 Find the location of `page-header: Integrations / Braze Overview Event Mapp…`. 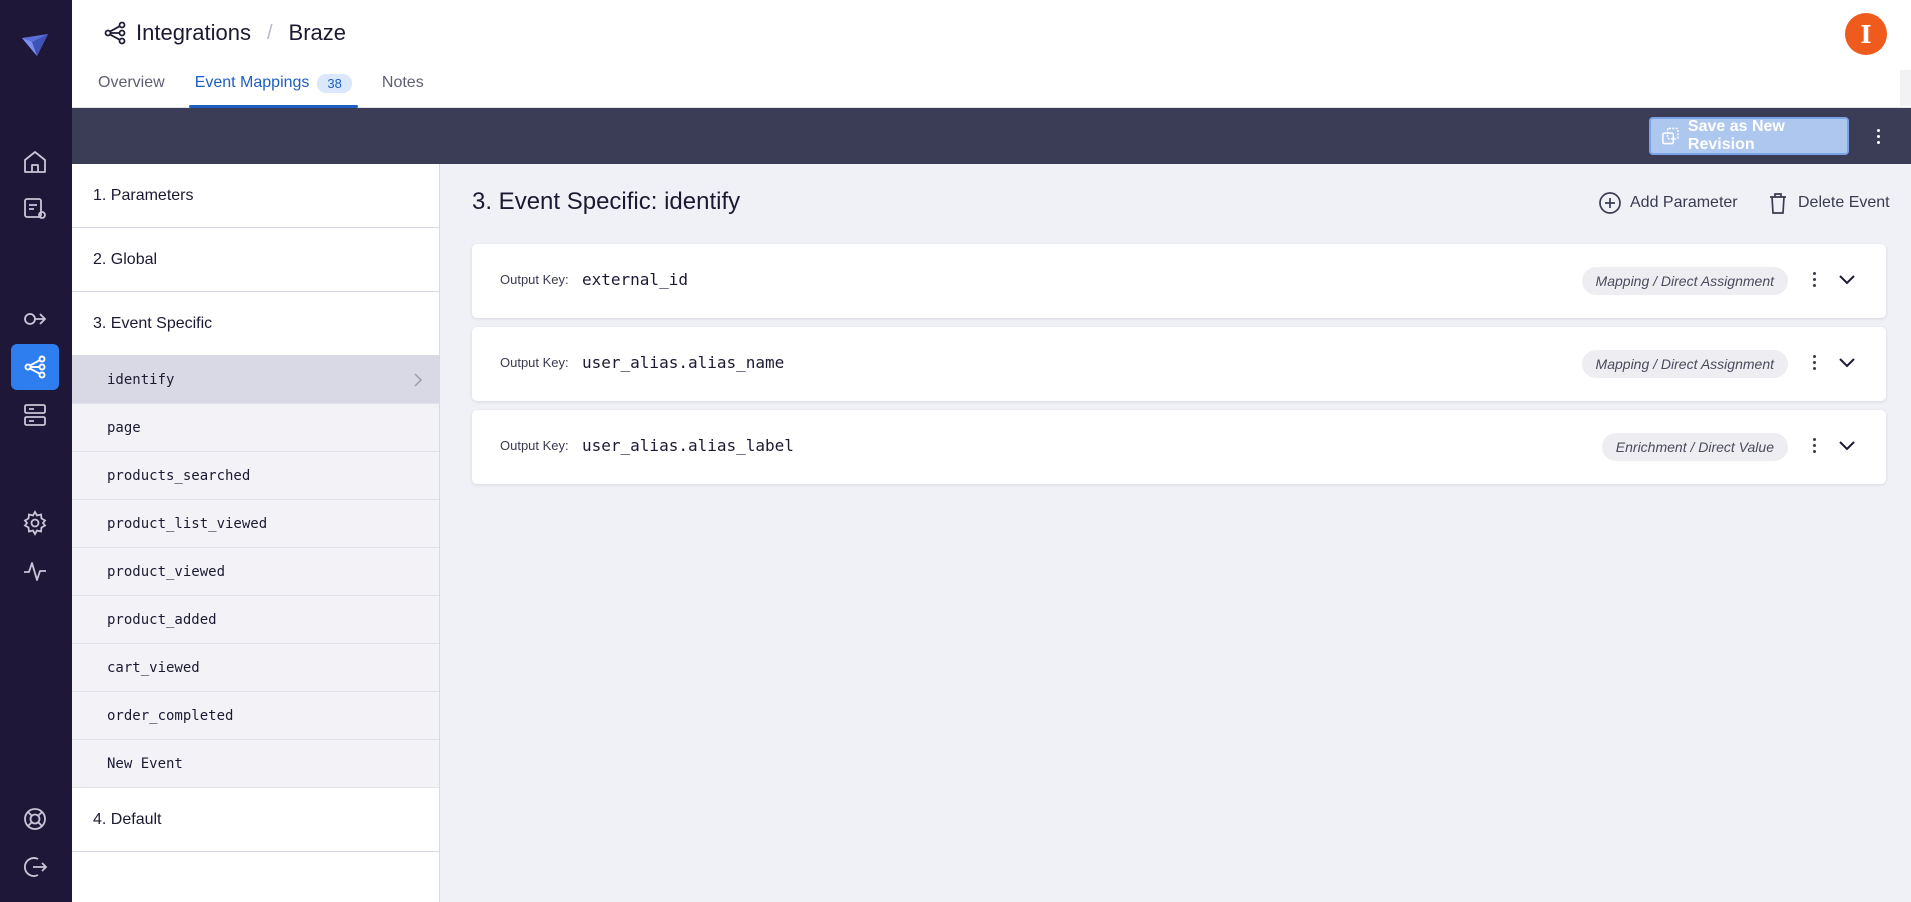

page-header: Integrations / Braze Overview Event Mapp… is located at coordinates (991, 54).